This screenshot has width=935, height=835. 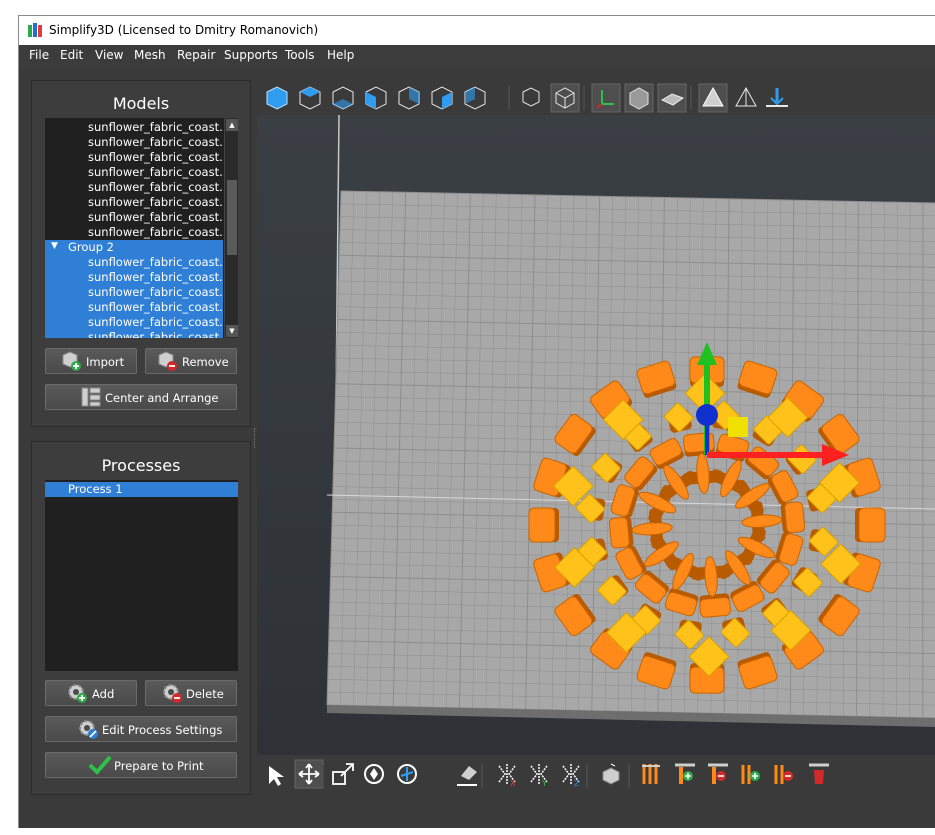 What do you see at coordinates (651, 774) in the screenshot?
I see `support-icon` at bounding box center [651, 774].